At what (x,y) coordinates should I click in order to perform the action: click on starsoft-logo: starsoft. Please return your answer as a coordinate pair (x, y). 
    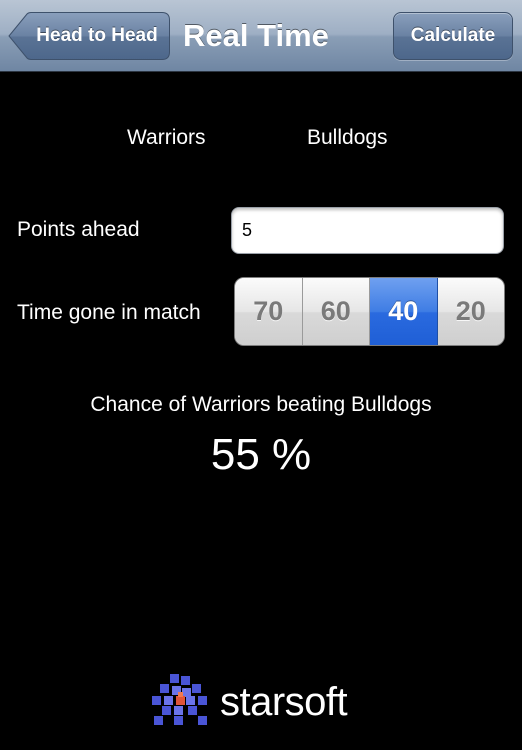
    Looking at the image, I should click on (263, 703).